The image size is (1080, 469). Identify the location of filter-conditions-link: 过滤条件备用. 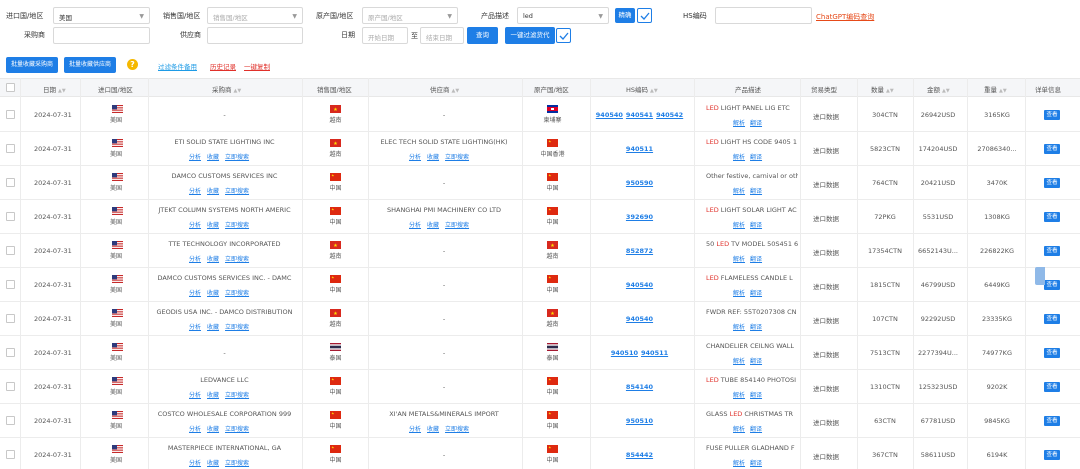
(177, 66).